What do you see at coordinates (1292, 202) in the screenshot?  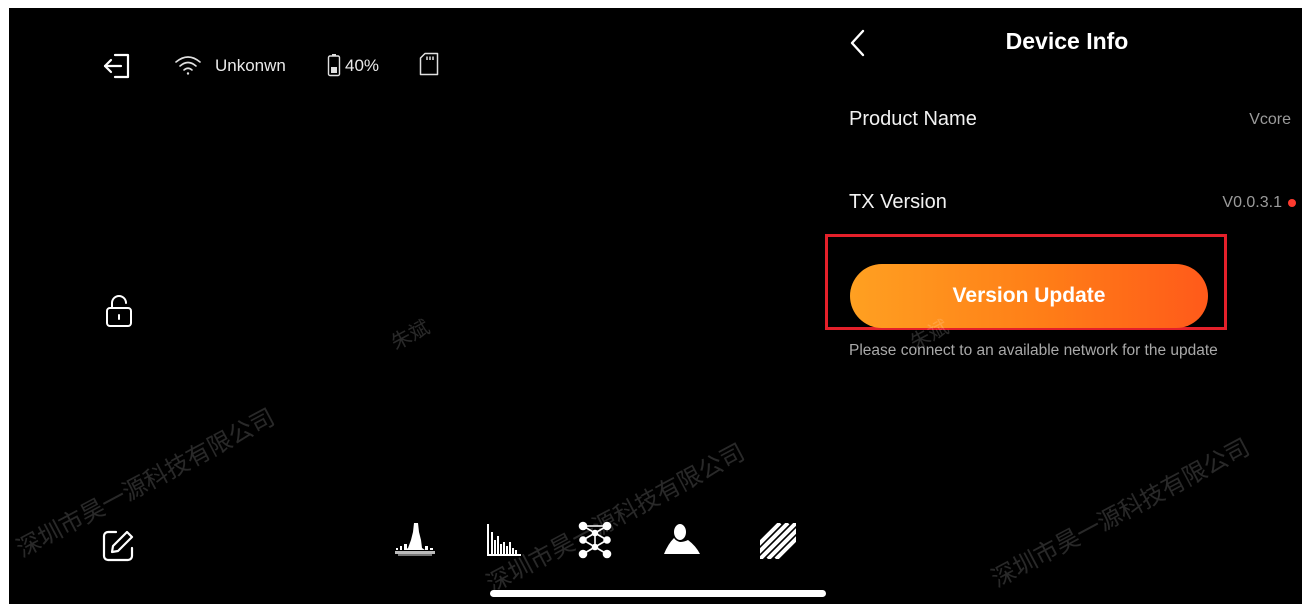 I see `update-available-dot` at bounding box center [1292, 202].